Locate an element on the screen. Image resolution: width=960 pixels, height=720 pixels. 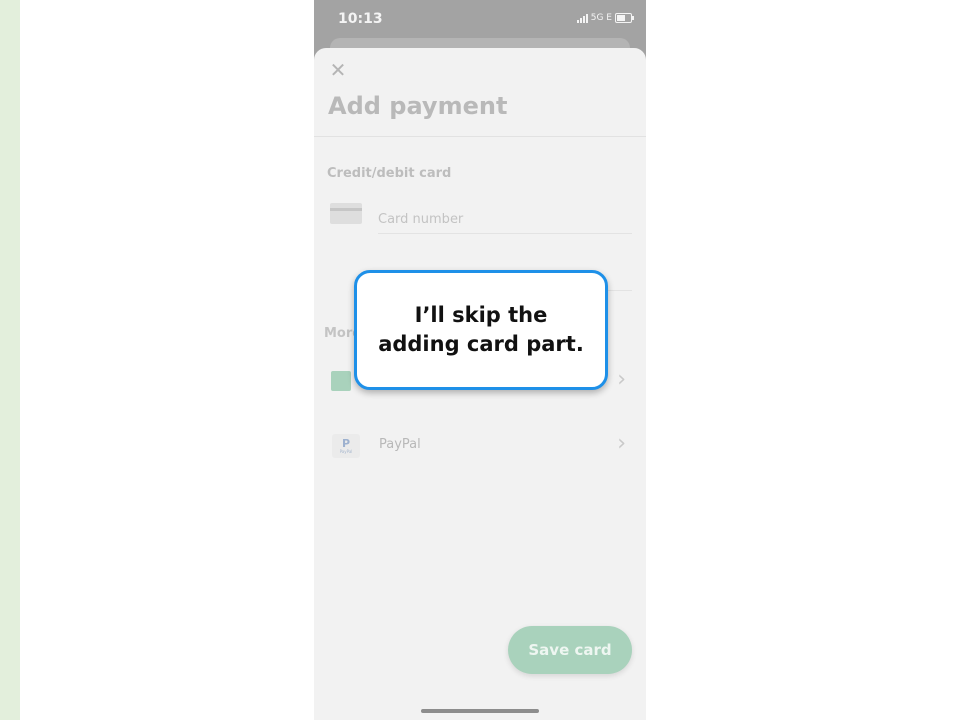
card-number-input: Card number is located at coordinates (420, 219).